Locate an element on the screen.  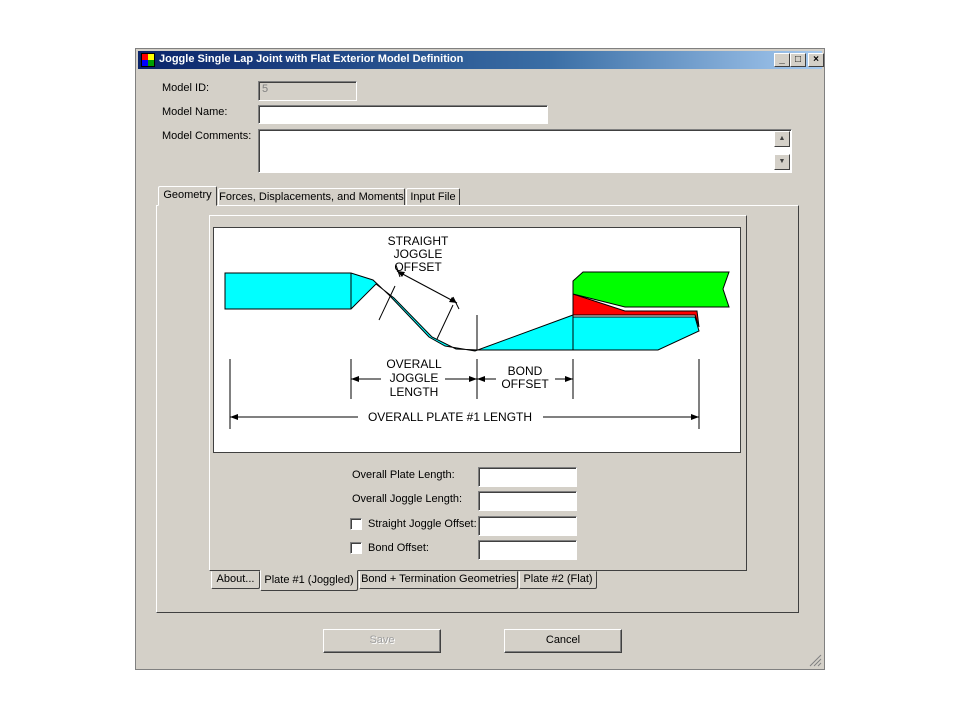
tab-input-file: Input File is located at coordinates (433, 197).